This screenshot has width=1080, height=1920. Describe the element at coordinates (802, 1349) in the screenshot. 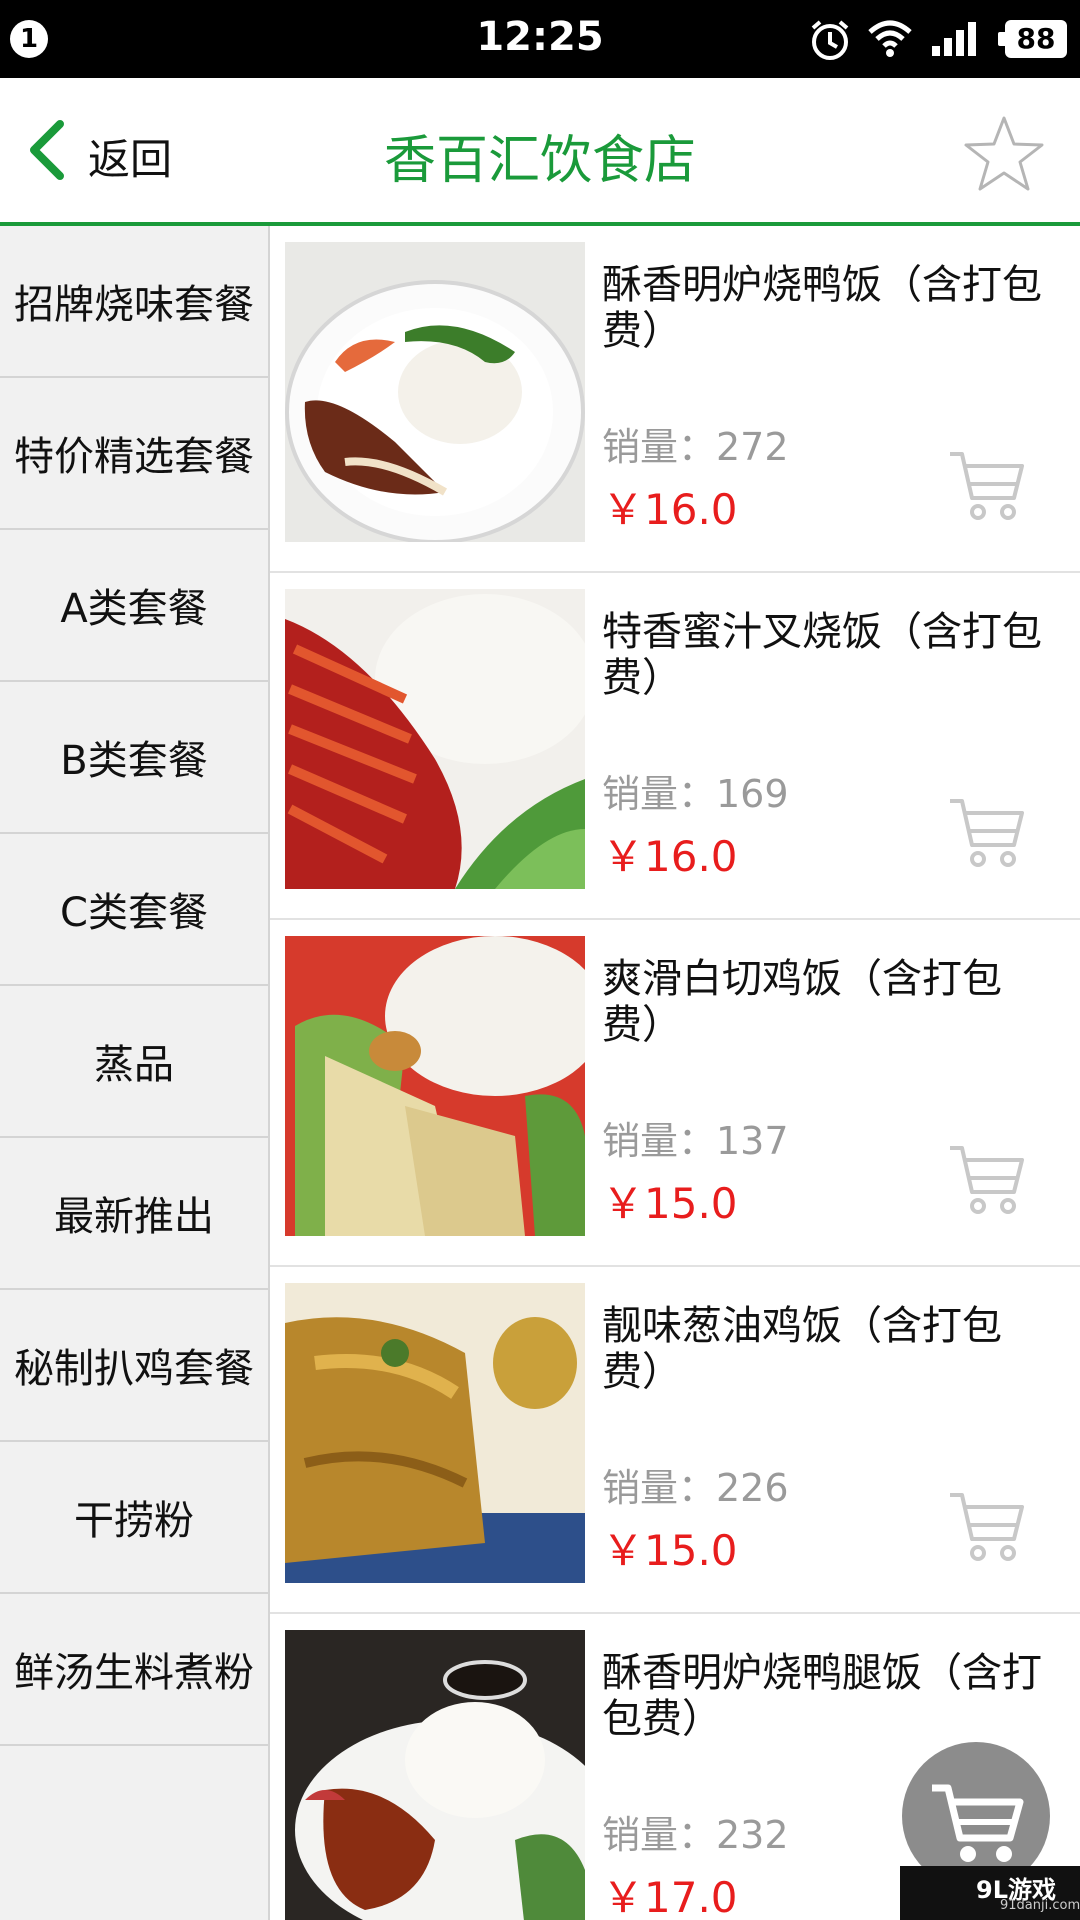

I see `product-name: 靓味葱油鸡饭（含打包费）` at that location.